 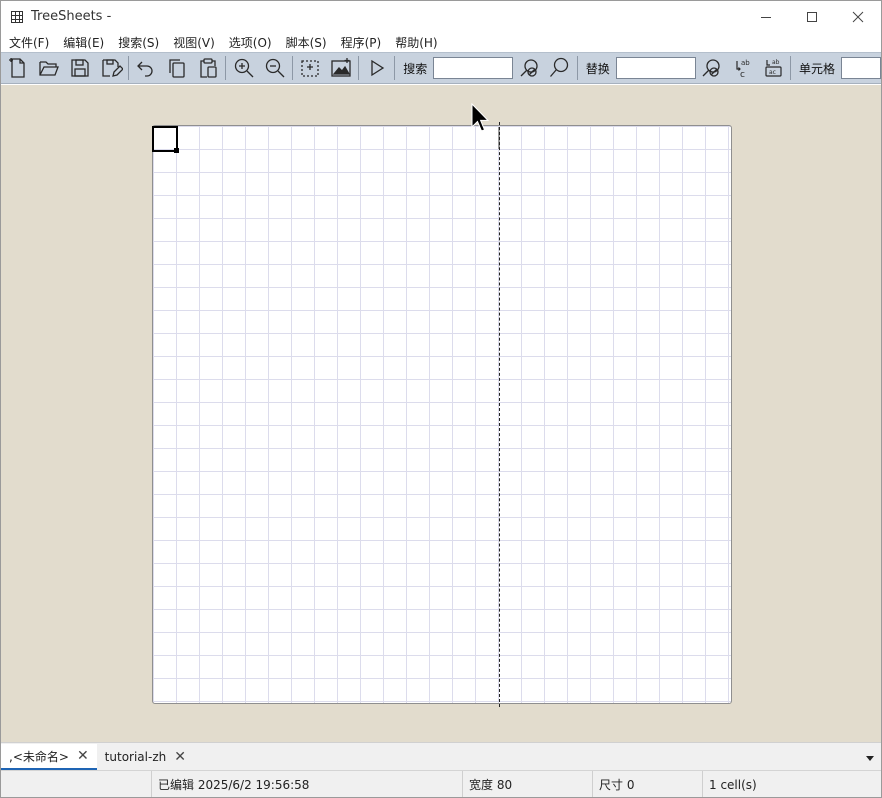 What do you see at coordinates (499, 414) in the screenshot?
I see `width-guide-line` at bounding box center [499, 414].